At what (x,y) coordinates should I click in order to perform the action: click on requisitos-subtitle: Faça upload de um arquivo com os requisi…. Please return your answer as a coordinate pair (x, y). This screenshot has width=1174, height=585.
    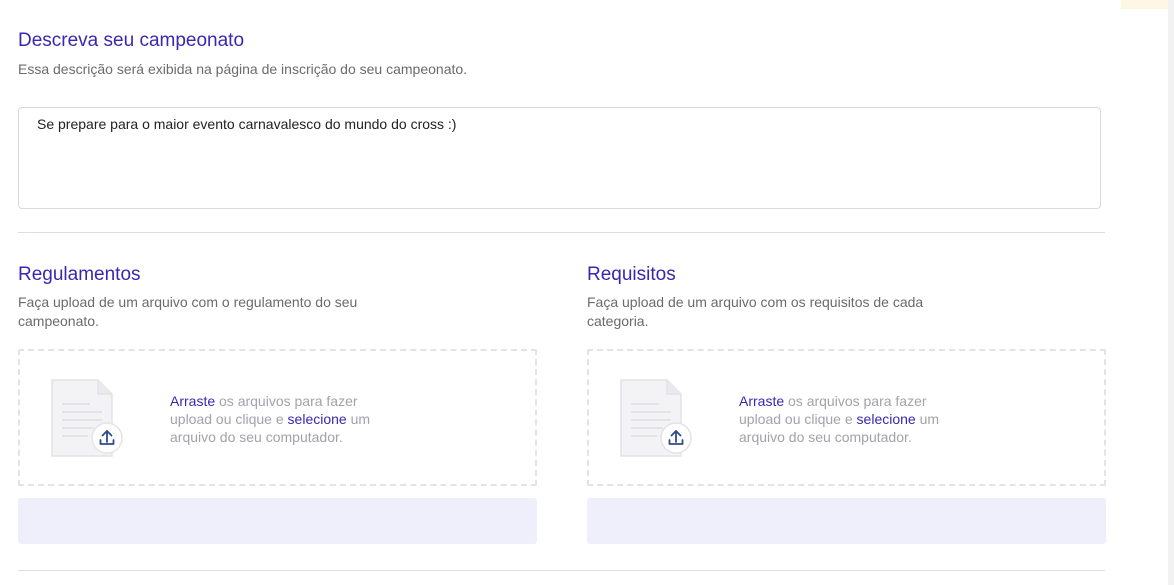
    Looking at the image, I should click on (787, 312).